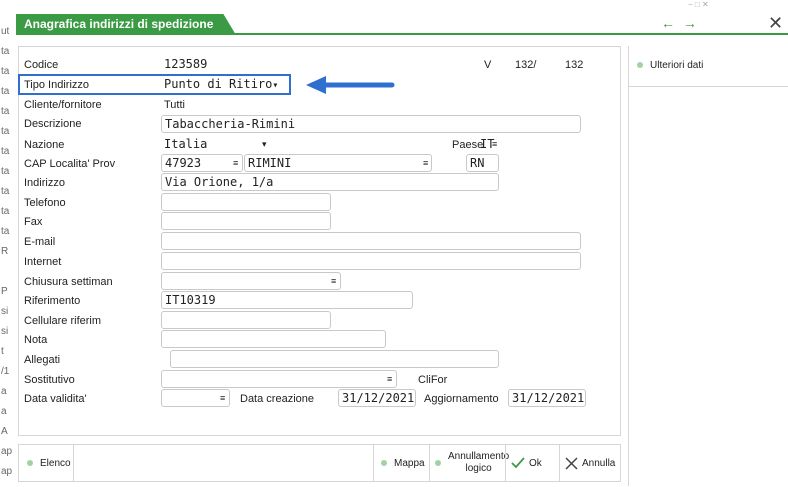 This screenshot has width=788, height=487. Describe the element at coordinates (42, 360) in the screenshot. I see `allegati-label: Allegati` at that location.